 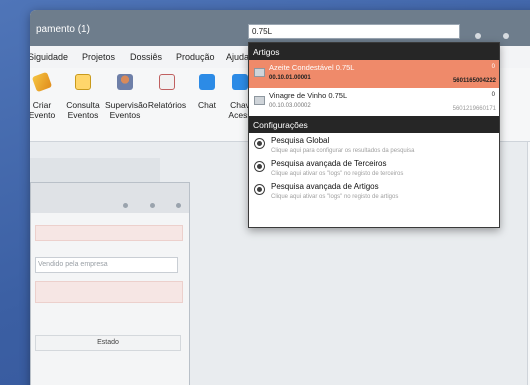 What do you see at coordinates (195, 57) in the screenshot?
I see `menu-item-producao: Produção` at bounding box center [195, 57].